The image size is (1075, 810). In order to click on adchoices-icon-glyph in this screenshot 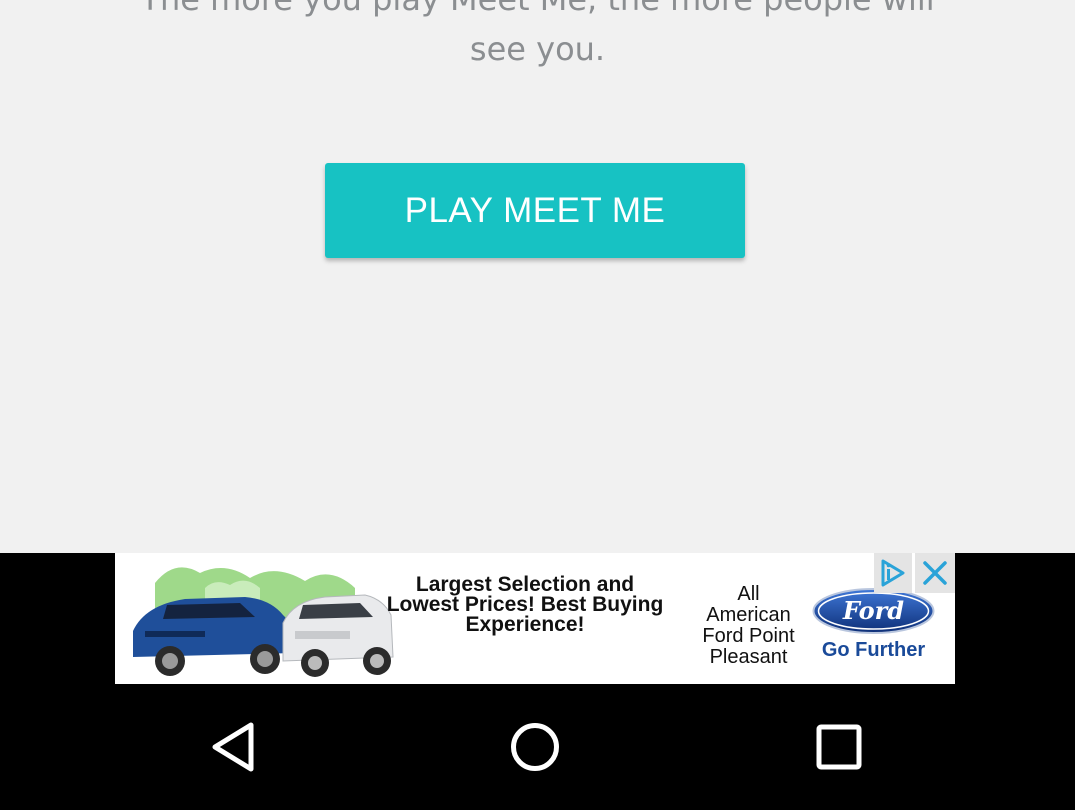, I will do `click(893, 573)`.